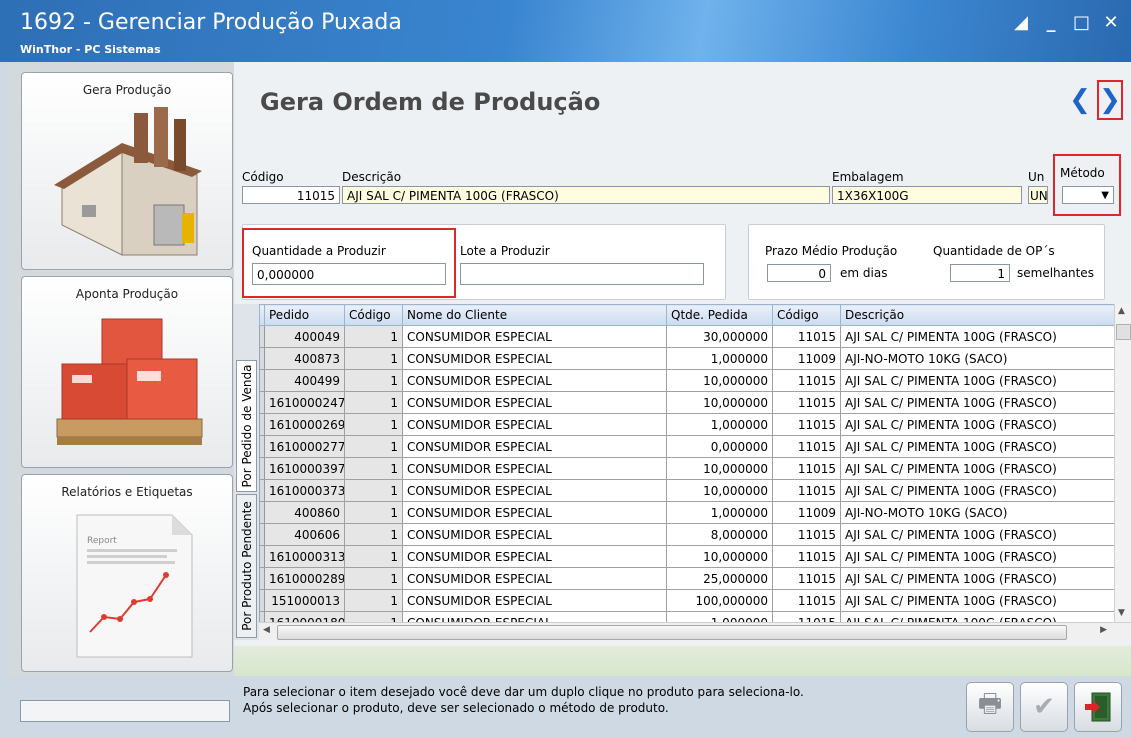  I want to click on lote-input, so click(582, 274).